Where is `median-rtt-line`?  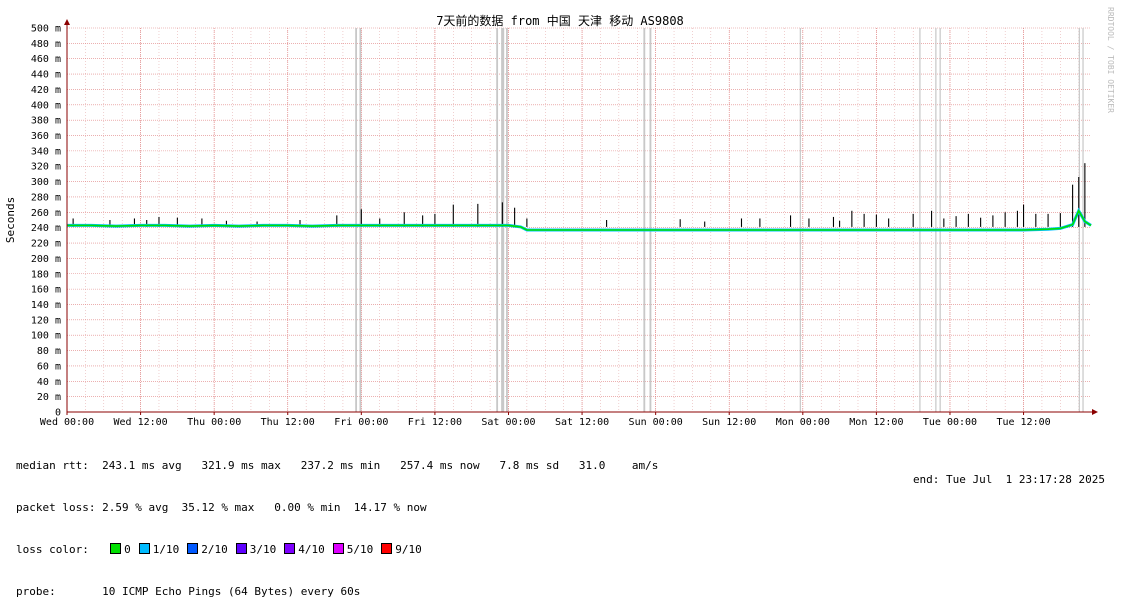
median-rtt-line is located at coordinates (579, 220).